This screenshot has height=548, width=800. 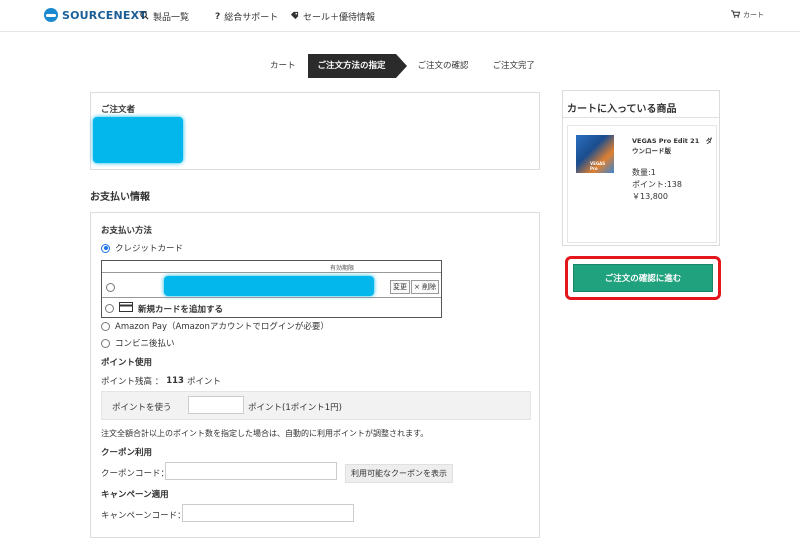 What do you see at coordinates (315, 131) in the screenshot?
I see `orderer-box: ご注文者` at bounding box center [315, 131].